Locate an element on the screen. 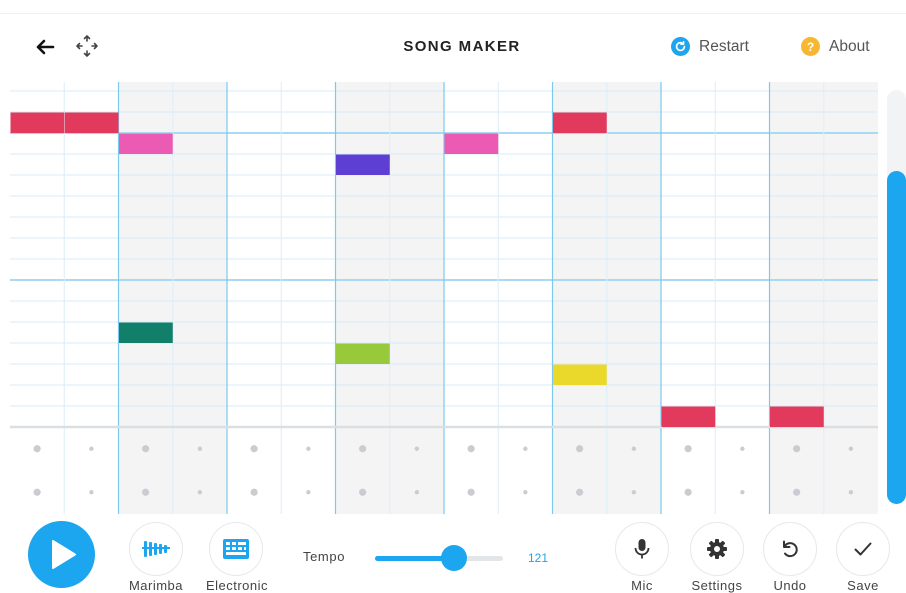 The height and width of the screenshot is (593, 906). undo-icon is located at coordinates (790, 549).